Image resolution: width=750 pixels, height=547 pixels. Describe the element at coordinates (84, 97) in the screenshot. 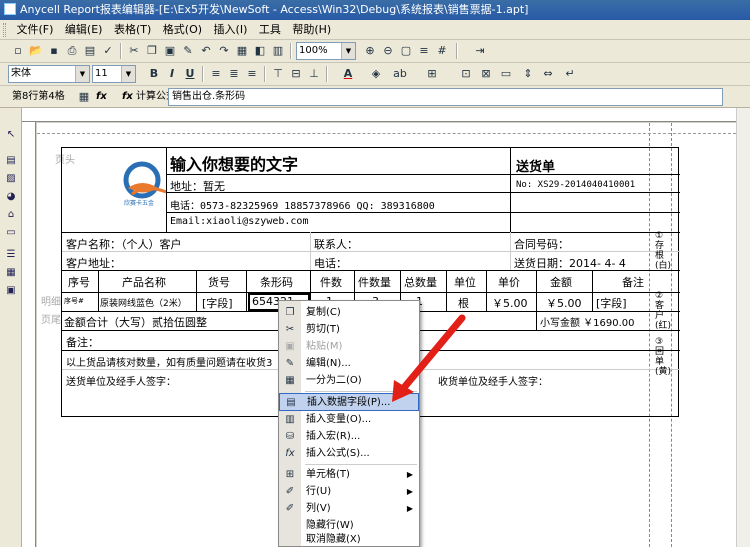

I see `cell-list-icon: ▦` at that location.